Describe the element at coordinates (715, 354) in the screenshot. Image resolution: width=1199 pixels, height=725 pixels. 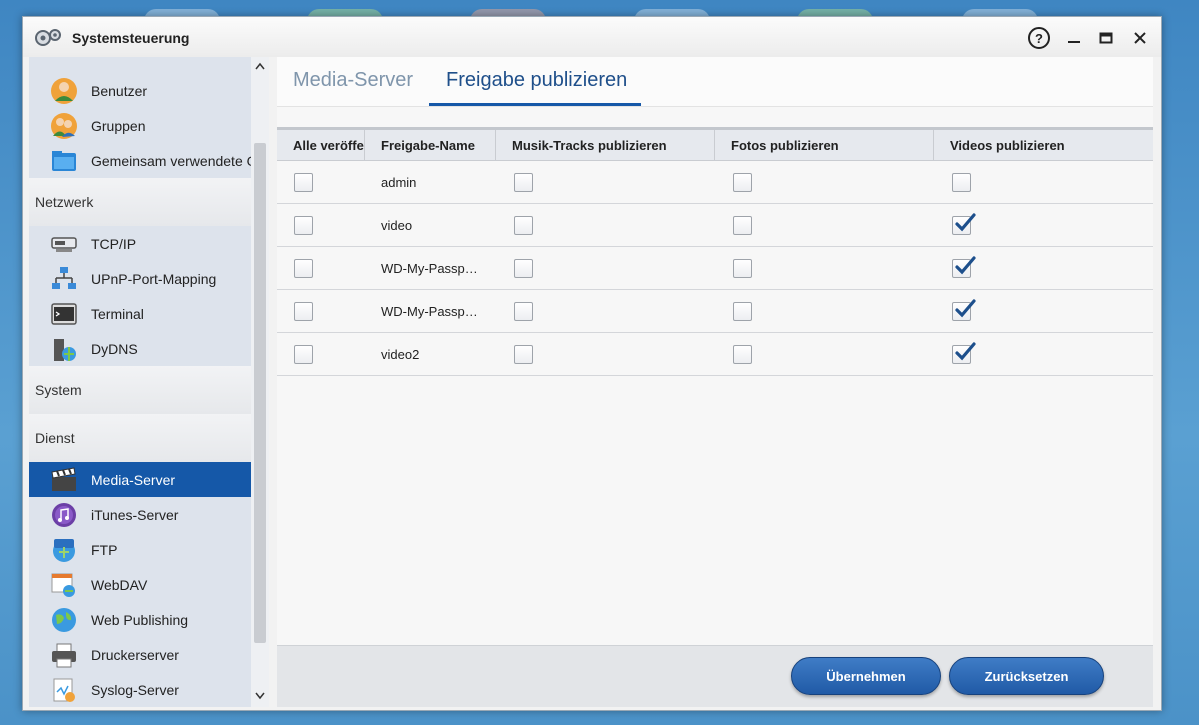
I see `table-row: video2` at that location.